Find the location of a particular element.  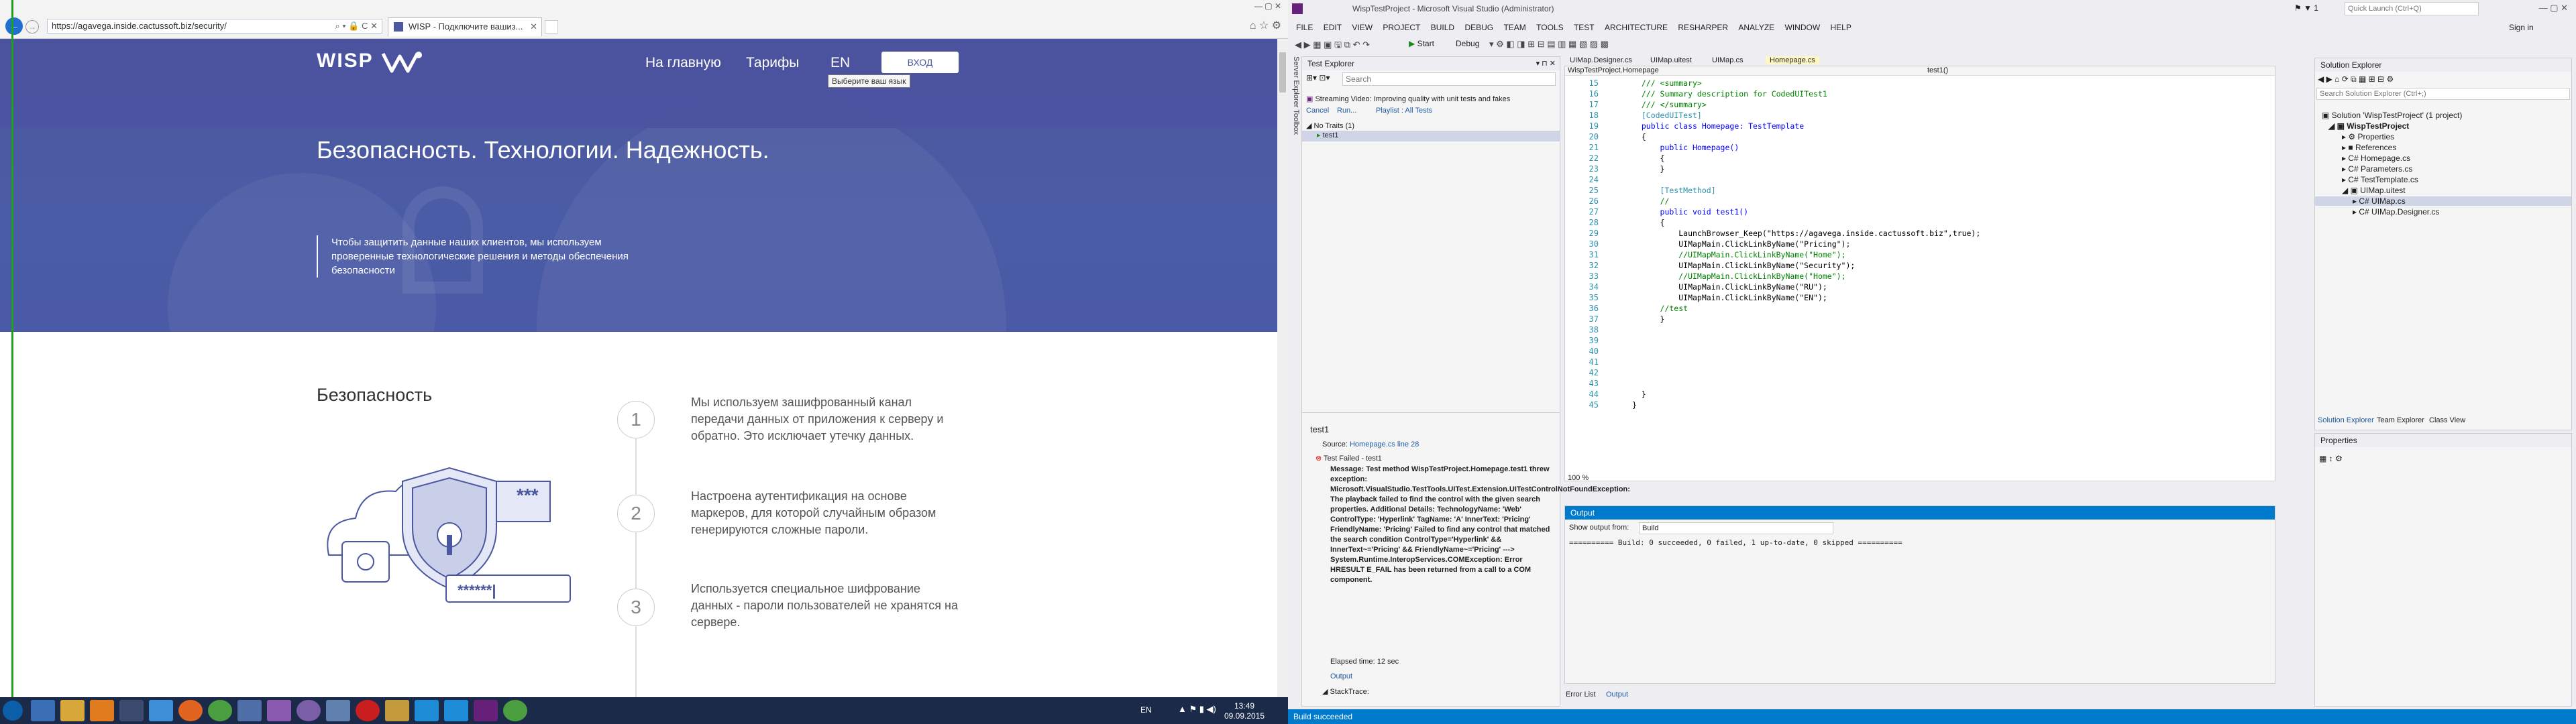

sign-in-link: Sign in is located at coordinates (2521, 27).